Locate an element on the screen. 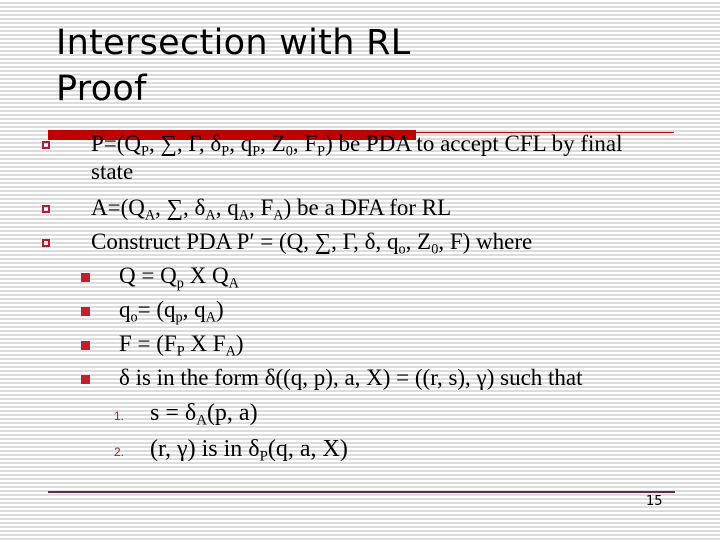  text-segment: ) be PDA to accept CFL by final is located at coordinates (474, 143).